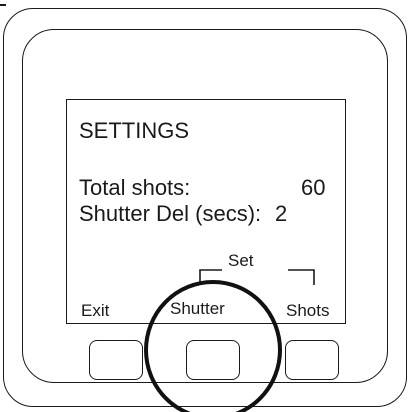 The width and height of the screenshot is (413, 412). I want to click on set-bracket-right, so click(301, 277).